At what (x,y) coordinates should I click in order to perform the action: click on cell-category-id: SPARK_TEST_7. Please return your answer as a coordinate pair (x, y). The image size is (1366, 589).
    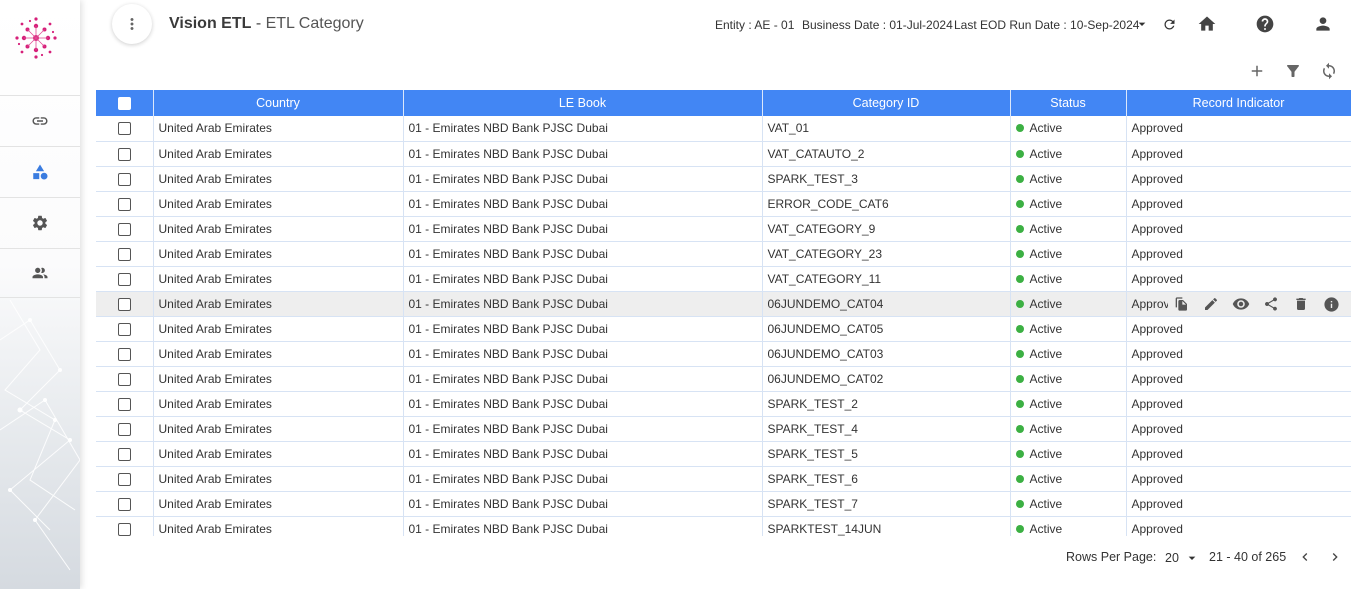
    Looking at the image, I should click on (886, 504).